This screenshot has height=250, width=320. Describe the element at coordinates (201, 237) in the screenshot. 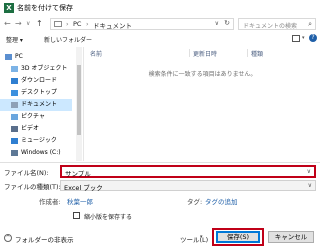

I see `tools-dropdown-icon: ▾` at that location.